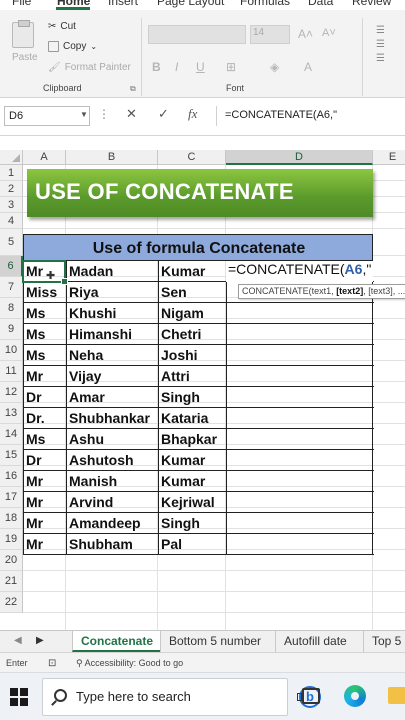  What do you see at coordinates (11, 371) in the screenshot?
I see `row-header-11: 11` at bounding box center [11, 371].